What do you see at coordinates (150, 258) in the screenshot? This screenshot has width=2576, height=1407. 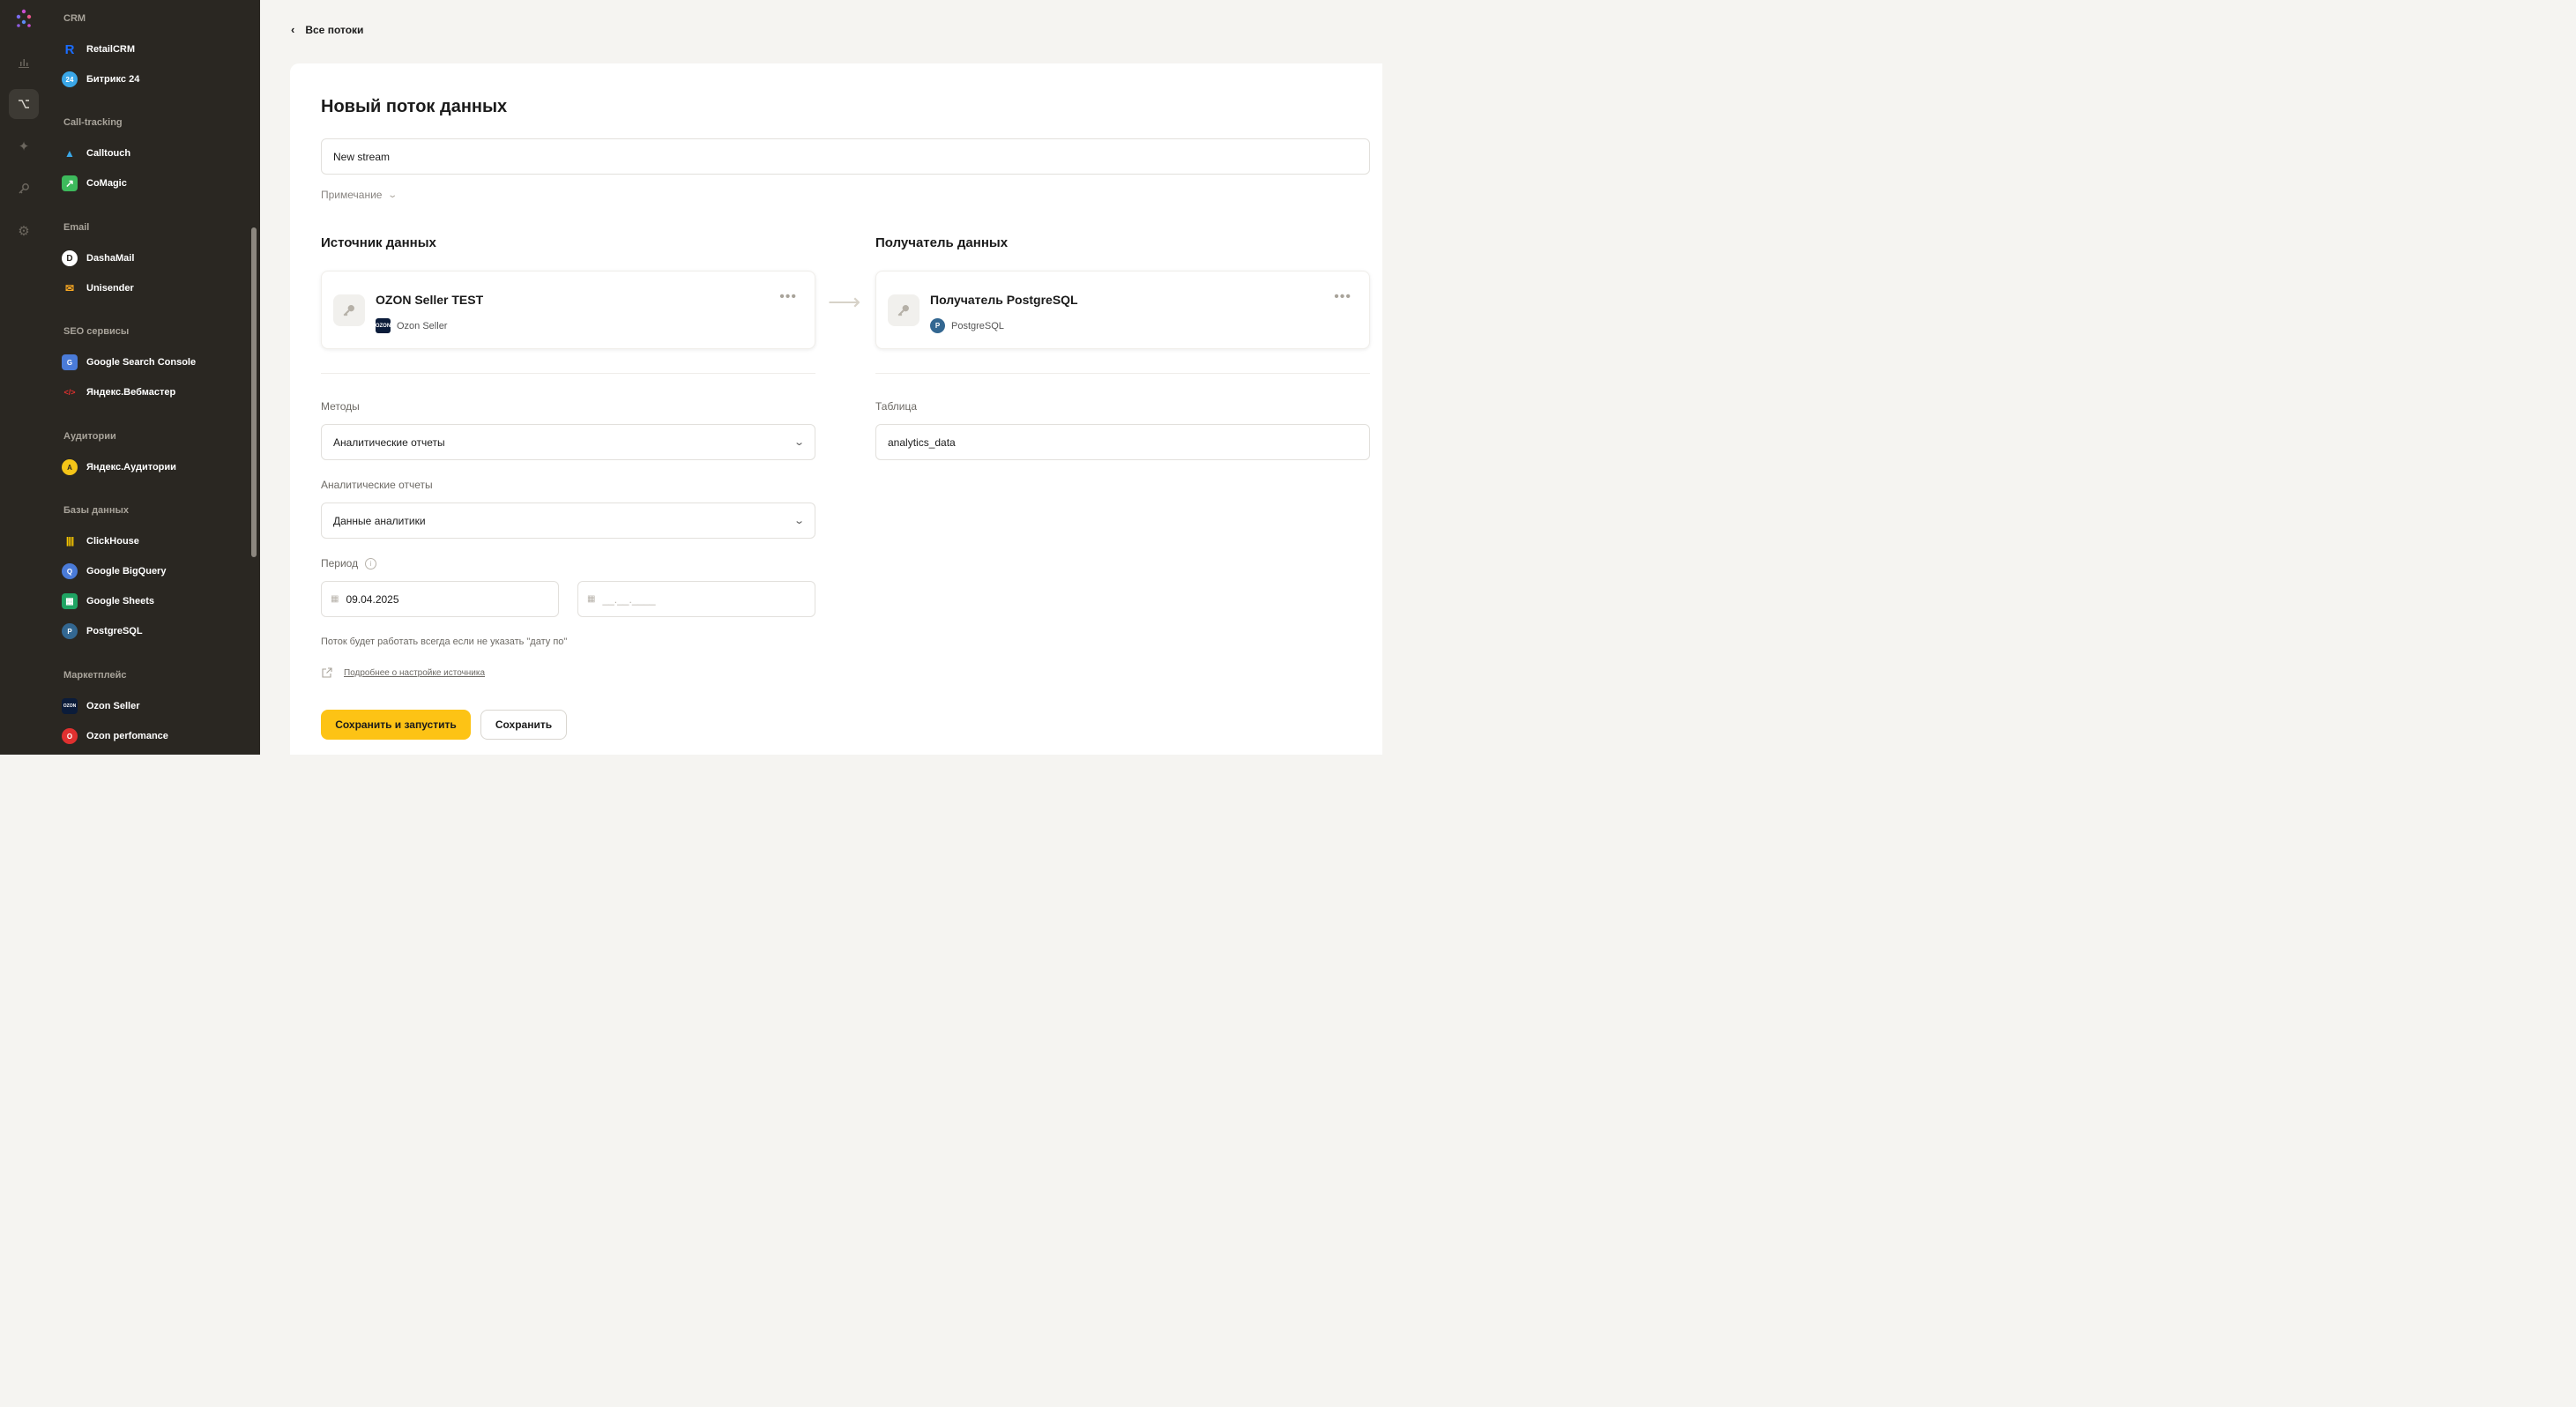 I see `sidebar-item-dashamail: D DashaMail` at bounding box center [150, 258].